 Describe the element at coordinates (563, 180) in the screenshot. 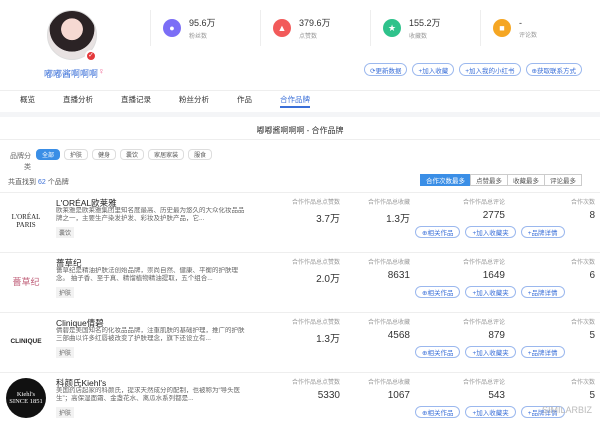

I see `sort-most-comments: 评论最多` at that location.